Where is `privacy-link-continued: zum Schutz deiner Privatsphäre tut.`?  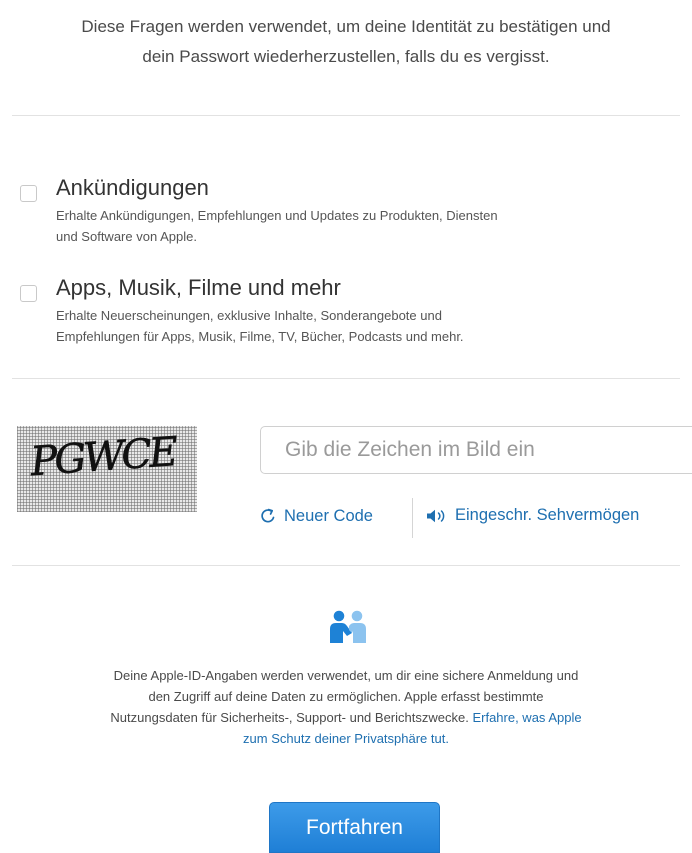 privacy-link-continued: zum Schutz deiner Privatsphäre tut. is located at coordinates (346, 738).